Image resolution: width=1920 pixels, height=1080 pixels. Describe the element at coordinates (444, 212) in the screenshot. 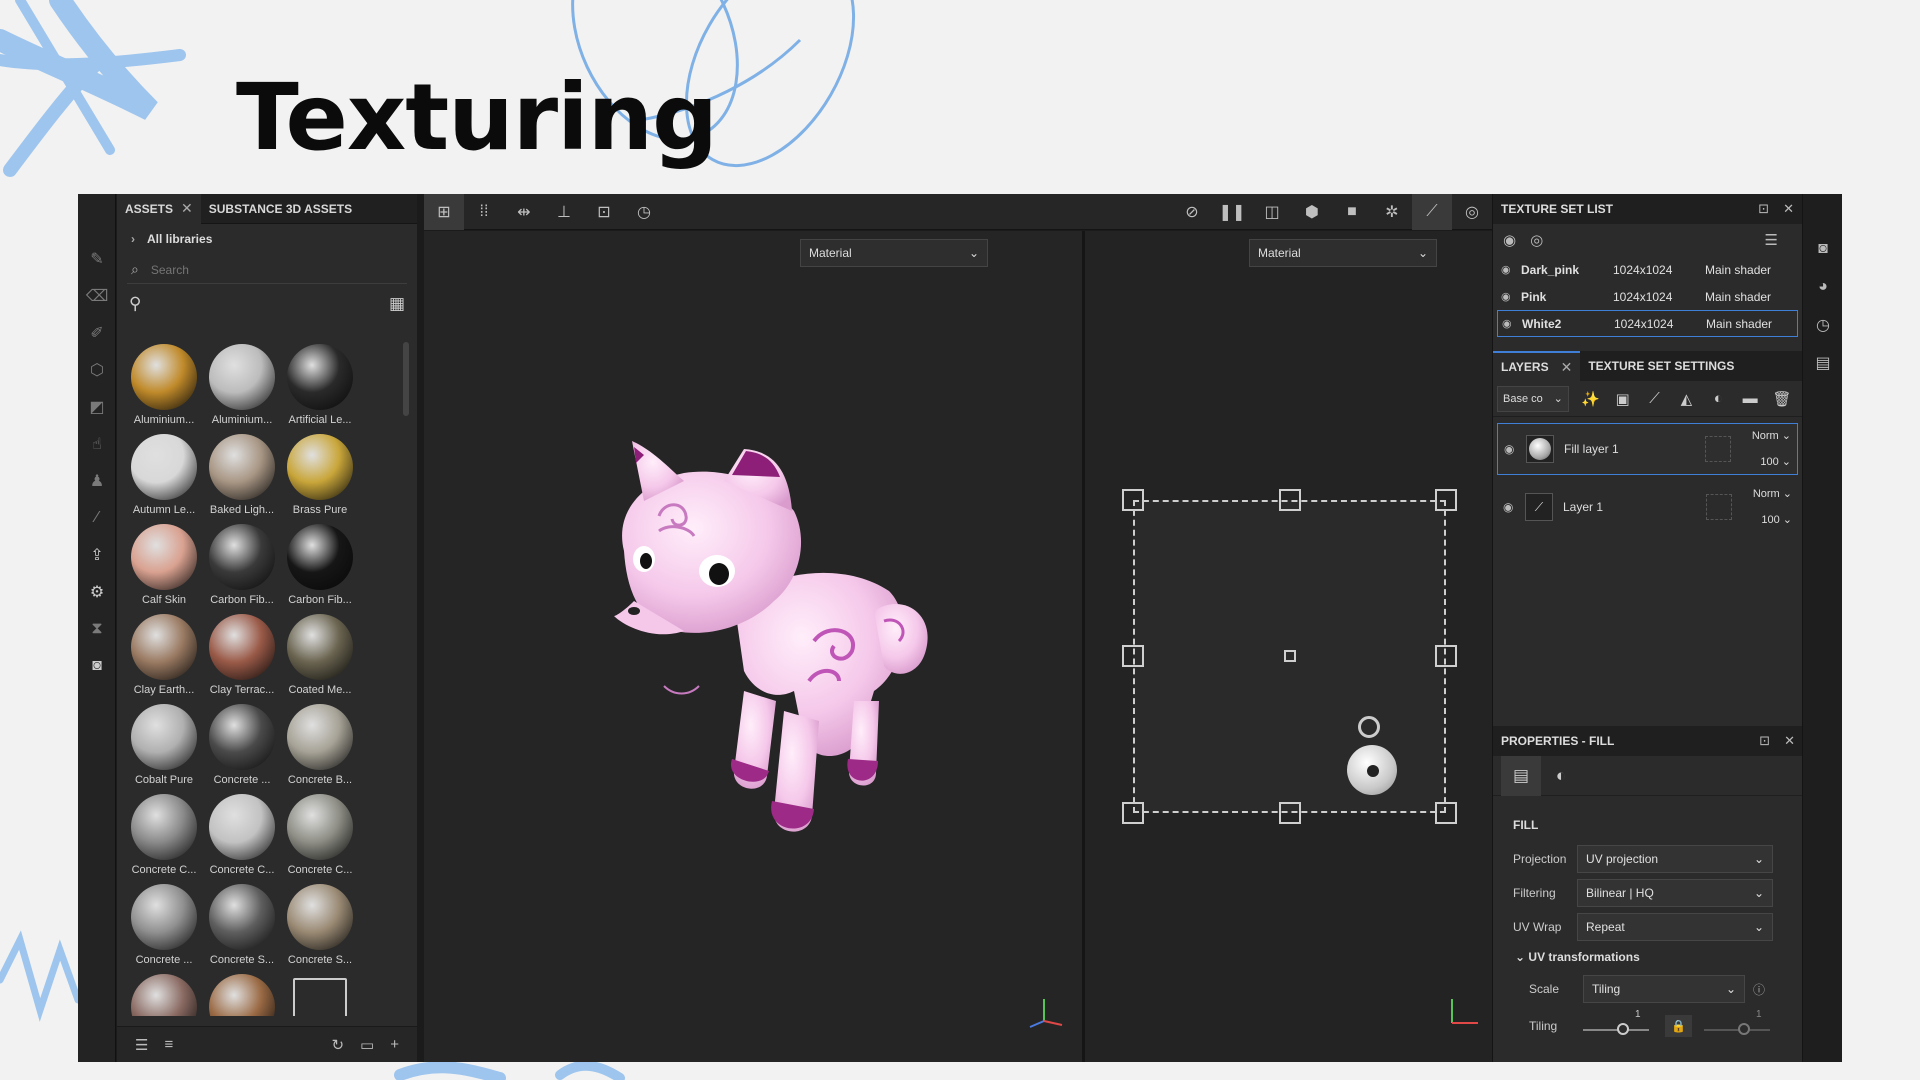

I see `grid-toggle-icon: ⊞` at that location.